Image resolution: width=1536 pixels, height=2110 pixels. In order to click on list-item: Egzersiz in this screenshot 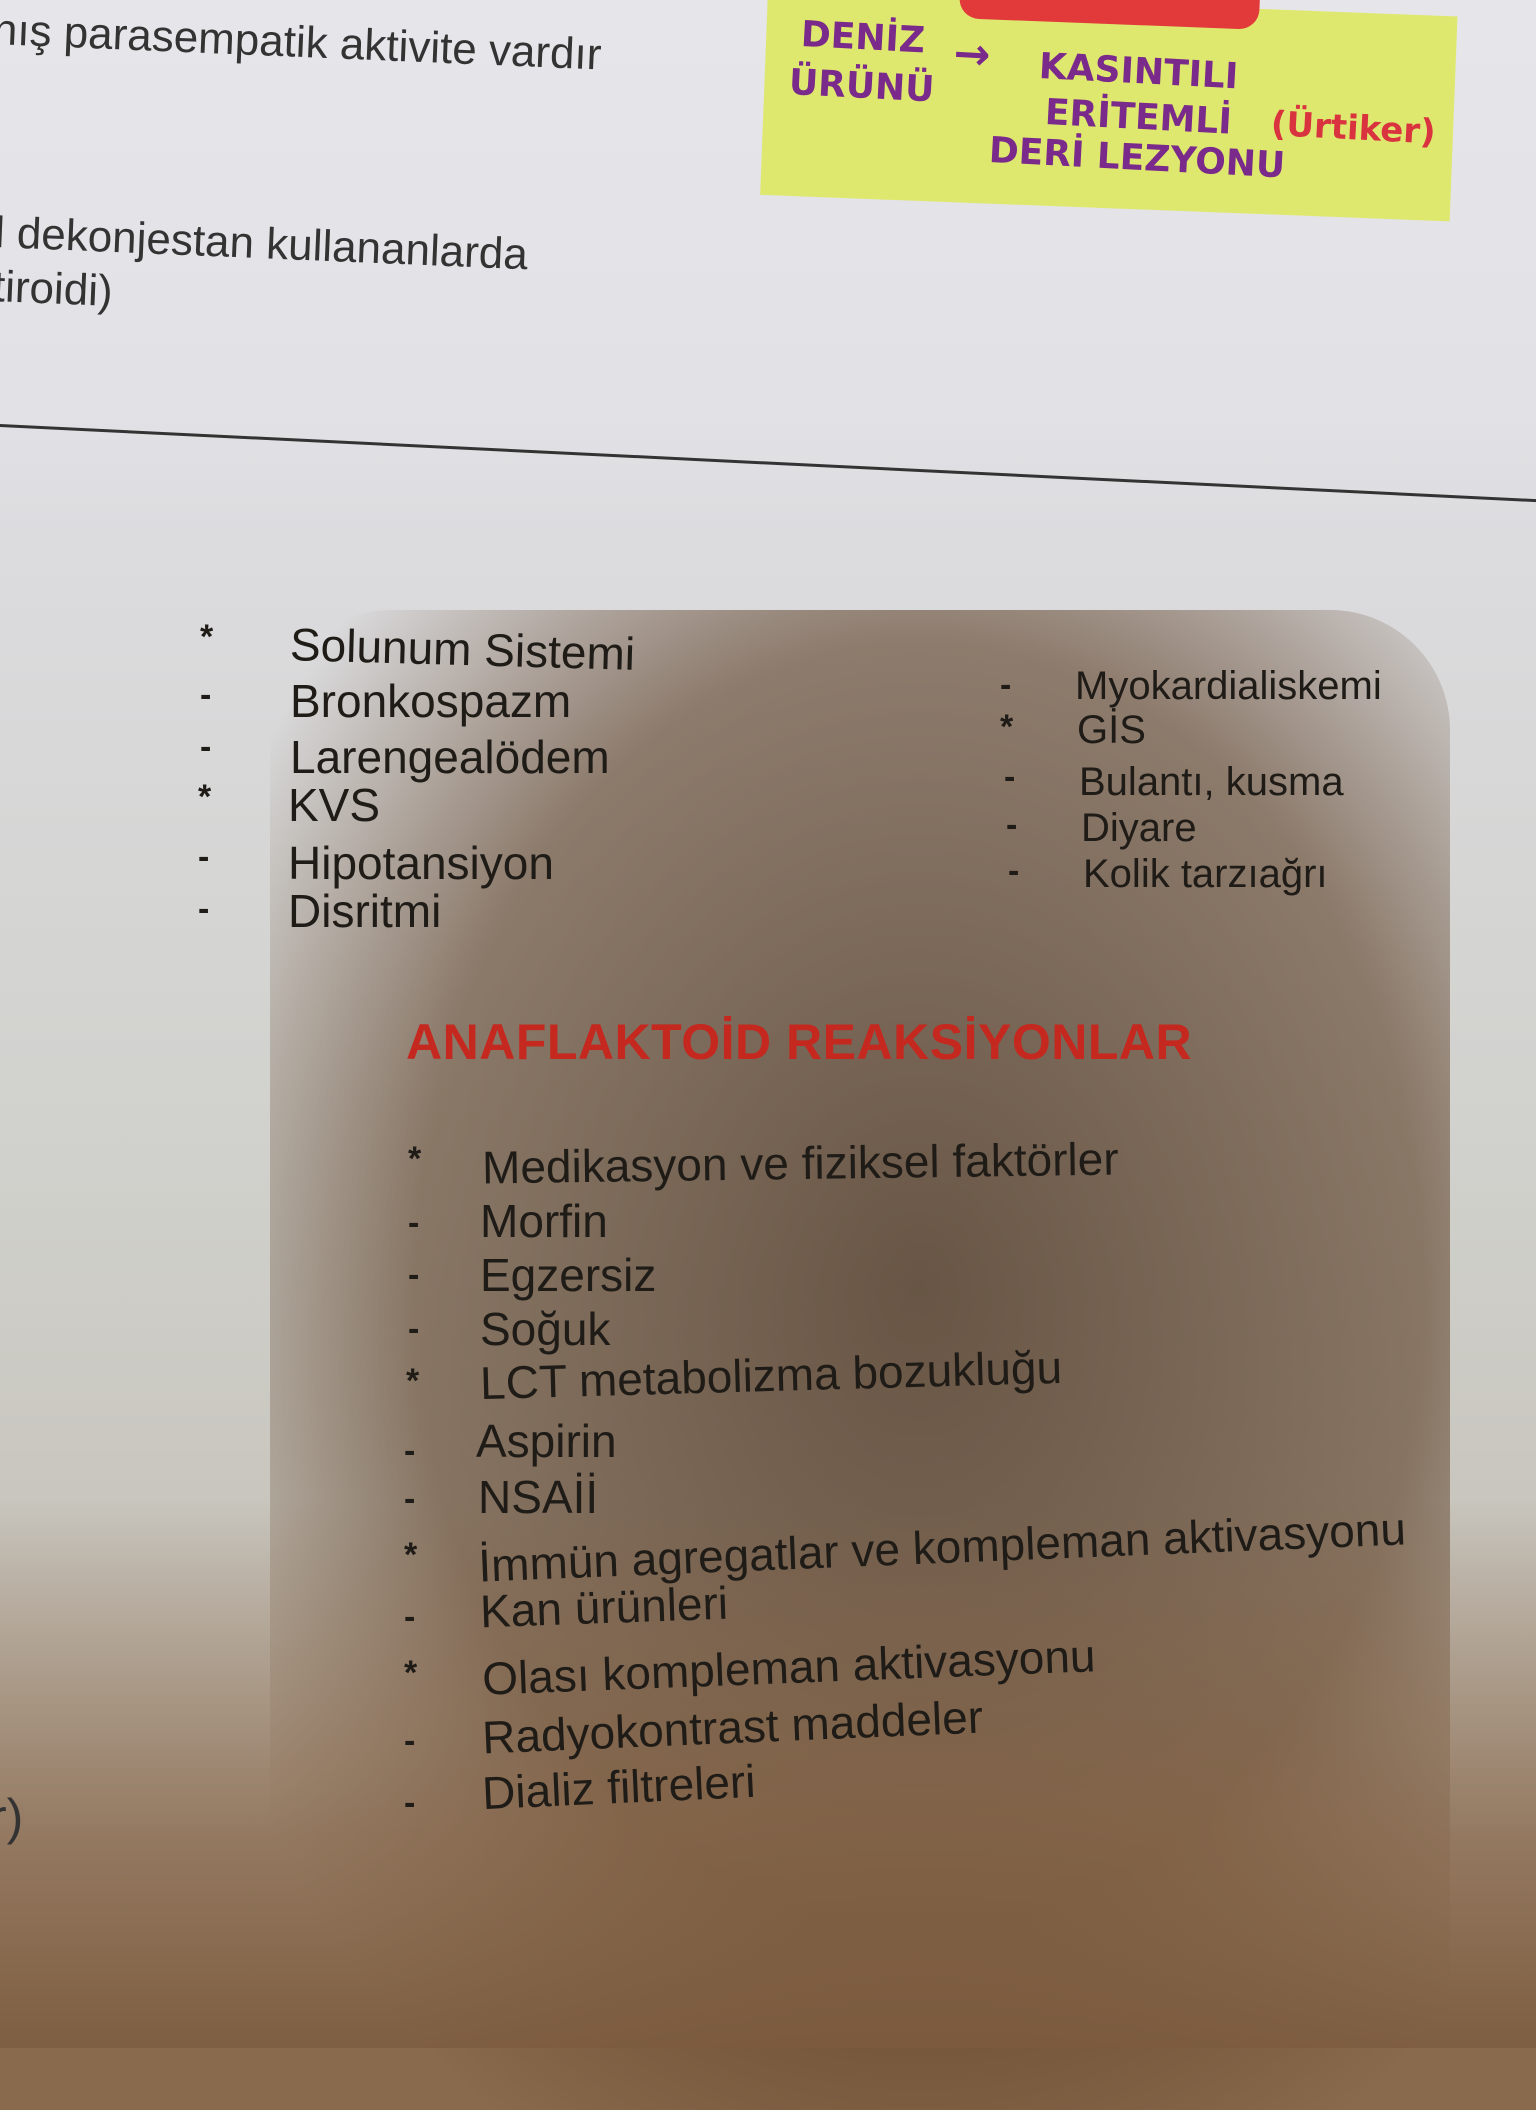, I will do `click(568, 1275)`.